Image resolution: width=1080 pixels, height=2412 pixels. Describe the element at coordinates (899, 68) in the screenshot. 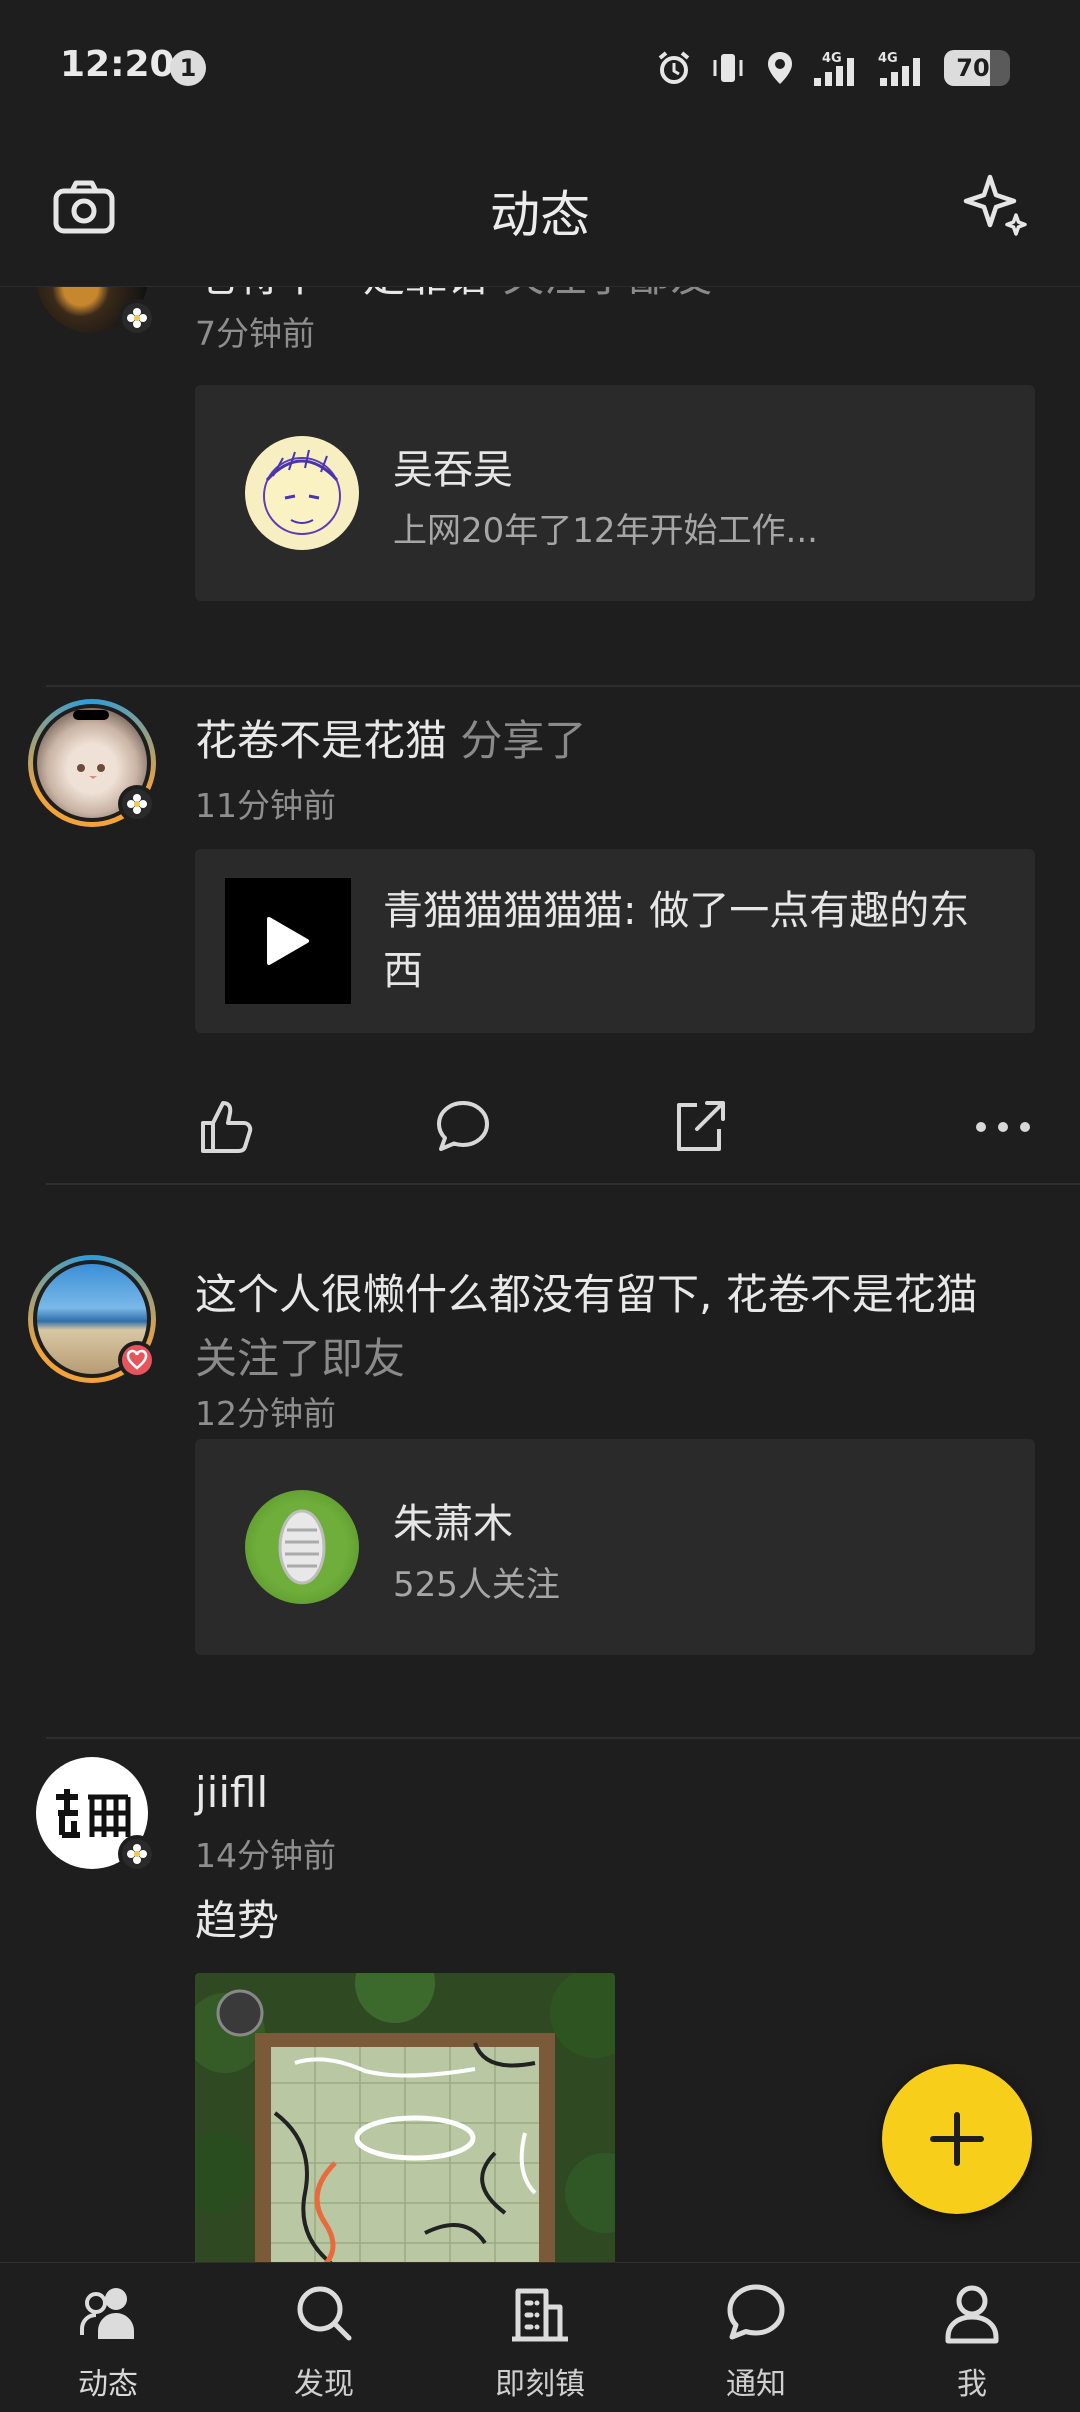

I see `signal-2-icon: 4G` at that location.